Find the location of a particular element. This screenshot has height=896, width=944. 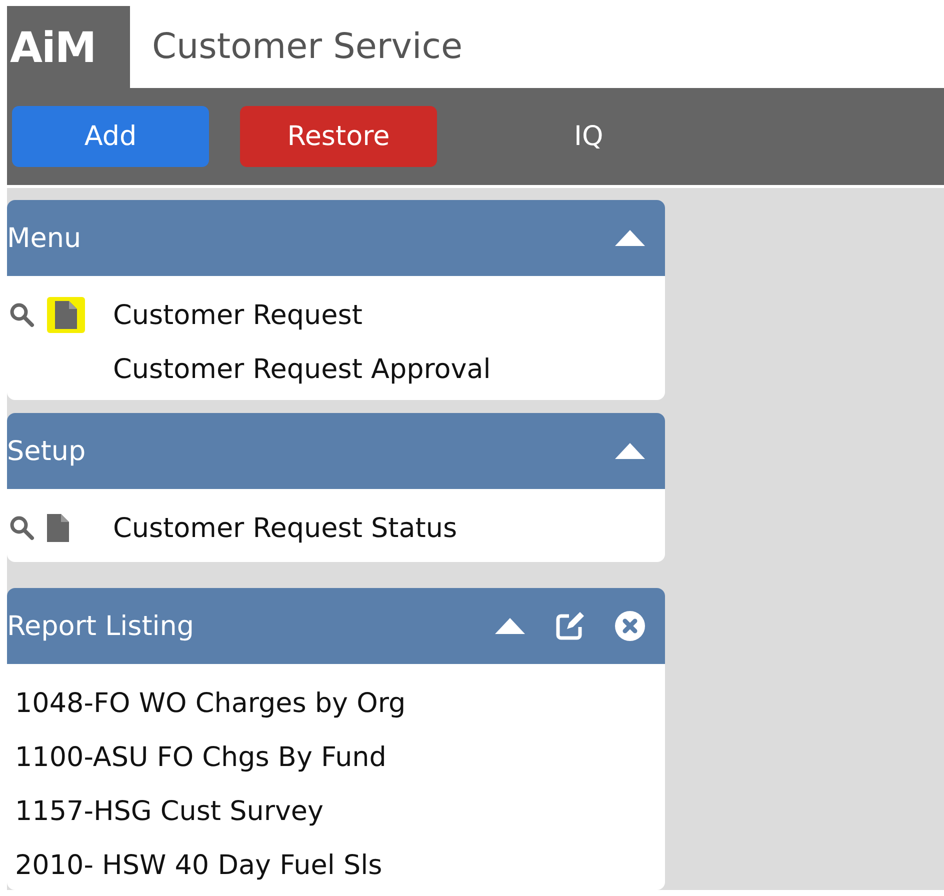

report-link: 1100-ASU FO Chgs By Fund is located at coordinates (200, 757).